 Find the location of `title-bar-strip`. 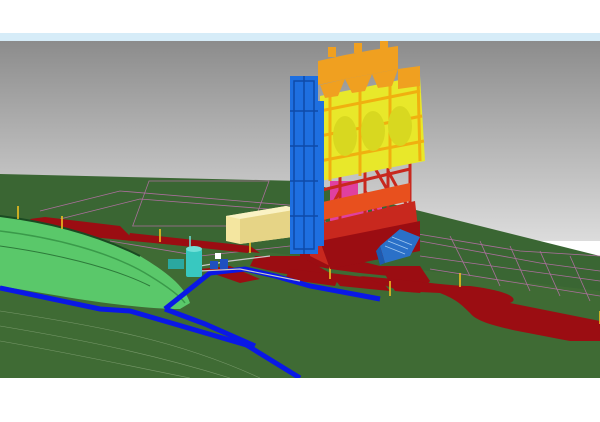

title-bar-strip is located at coordinates (300, 37).